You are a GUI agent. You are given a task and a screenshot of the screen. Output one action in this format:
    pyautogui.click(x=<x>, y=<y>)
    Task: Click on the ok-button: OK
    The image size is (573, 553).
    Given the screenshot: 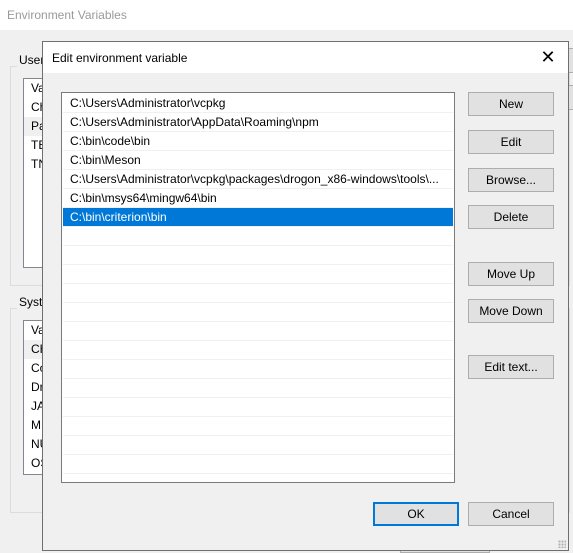 What is the action you would take?
    pyautogui.click(x=416, y=514)
    